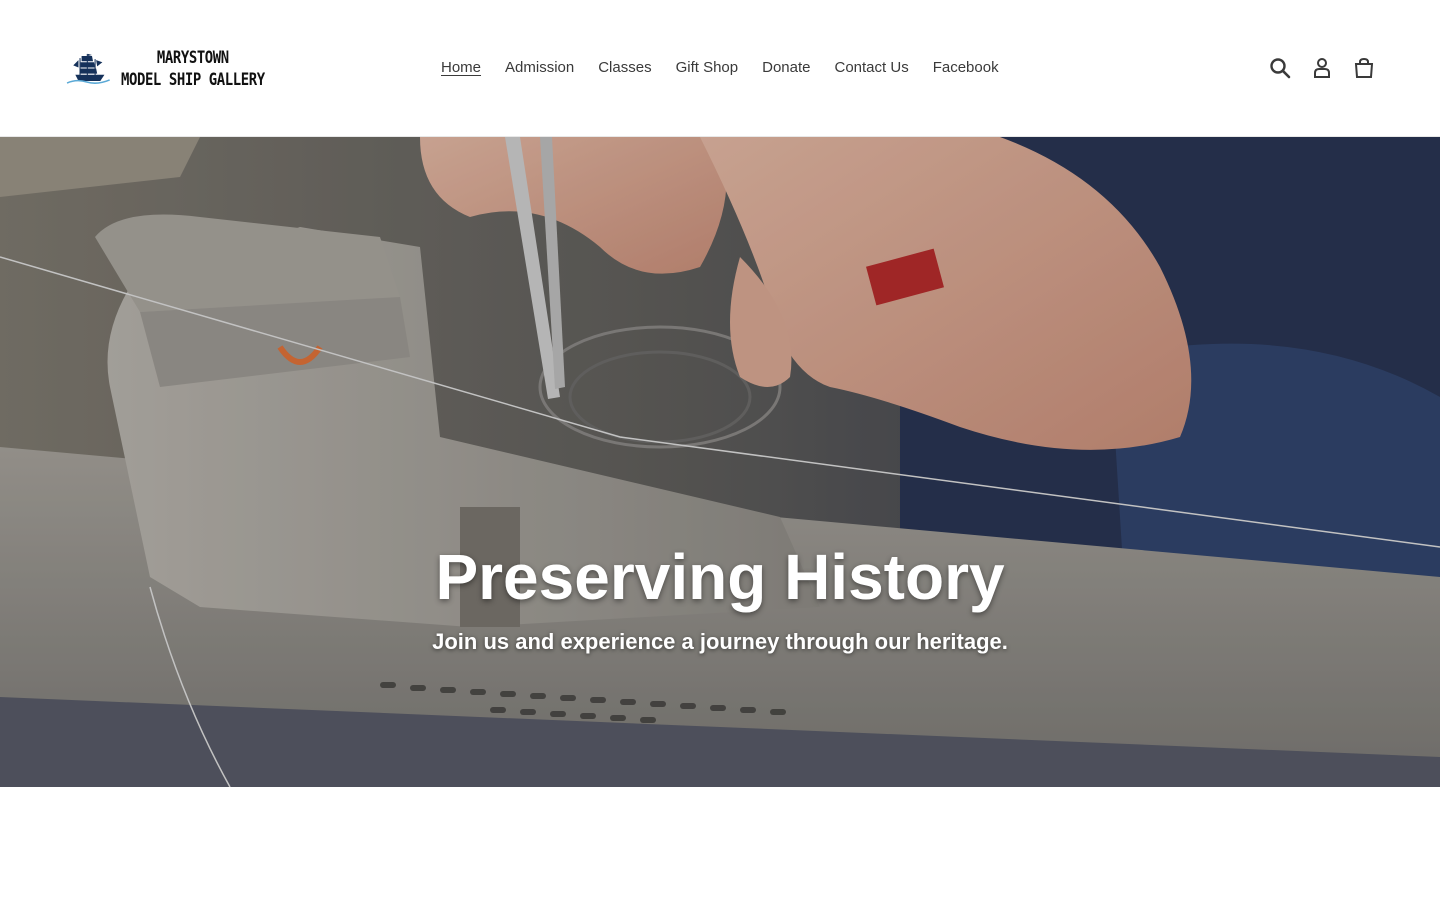 The width and height of the screenshot is (1440, 900). I want to click on cart-button, so click(1364, 68).